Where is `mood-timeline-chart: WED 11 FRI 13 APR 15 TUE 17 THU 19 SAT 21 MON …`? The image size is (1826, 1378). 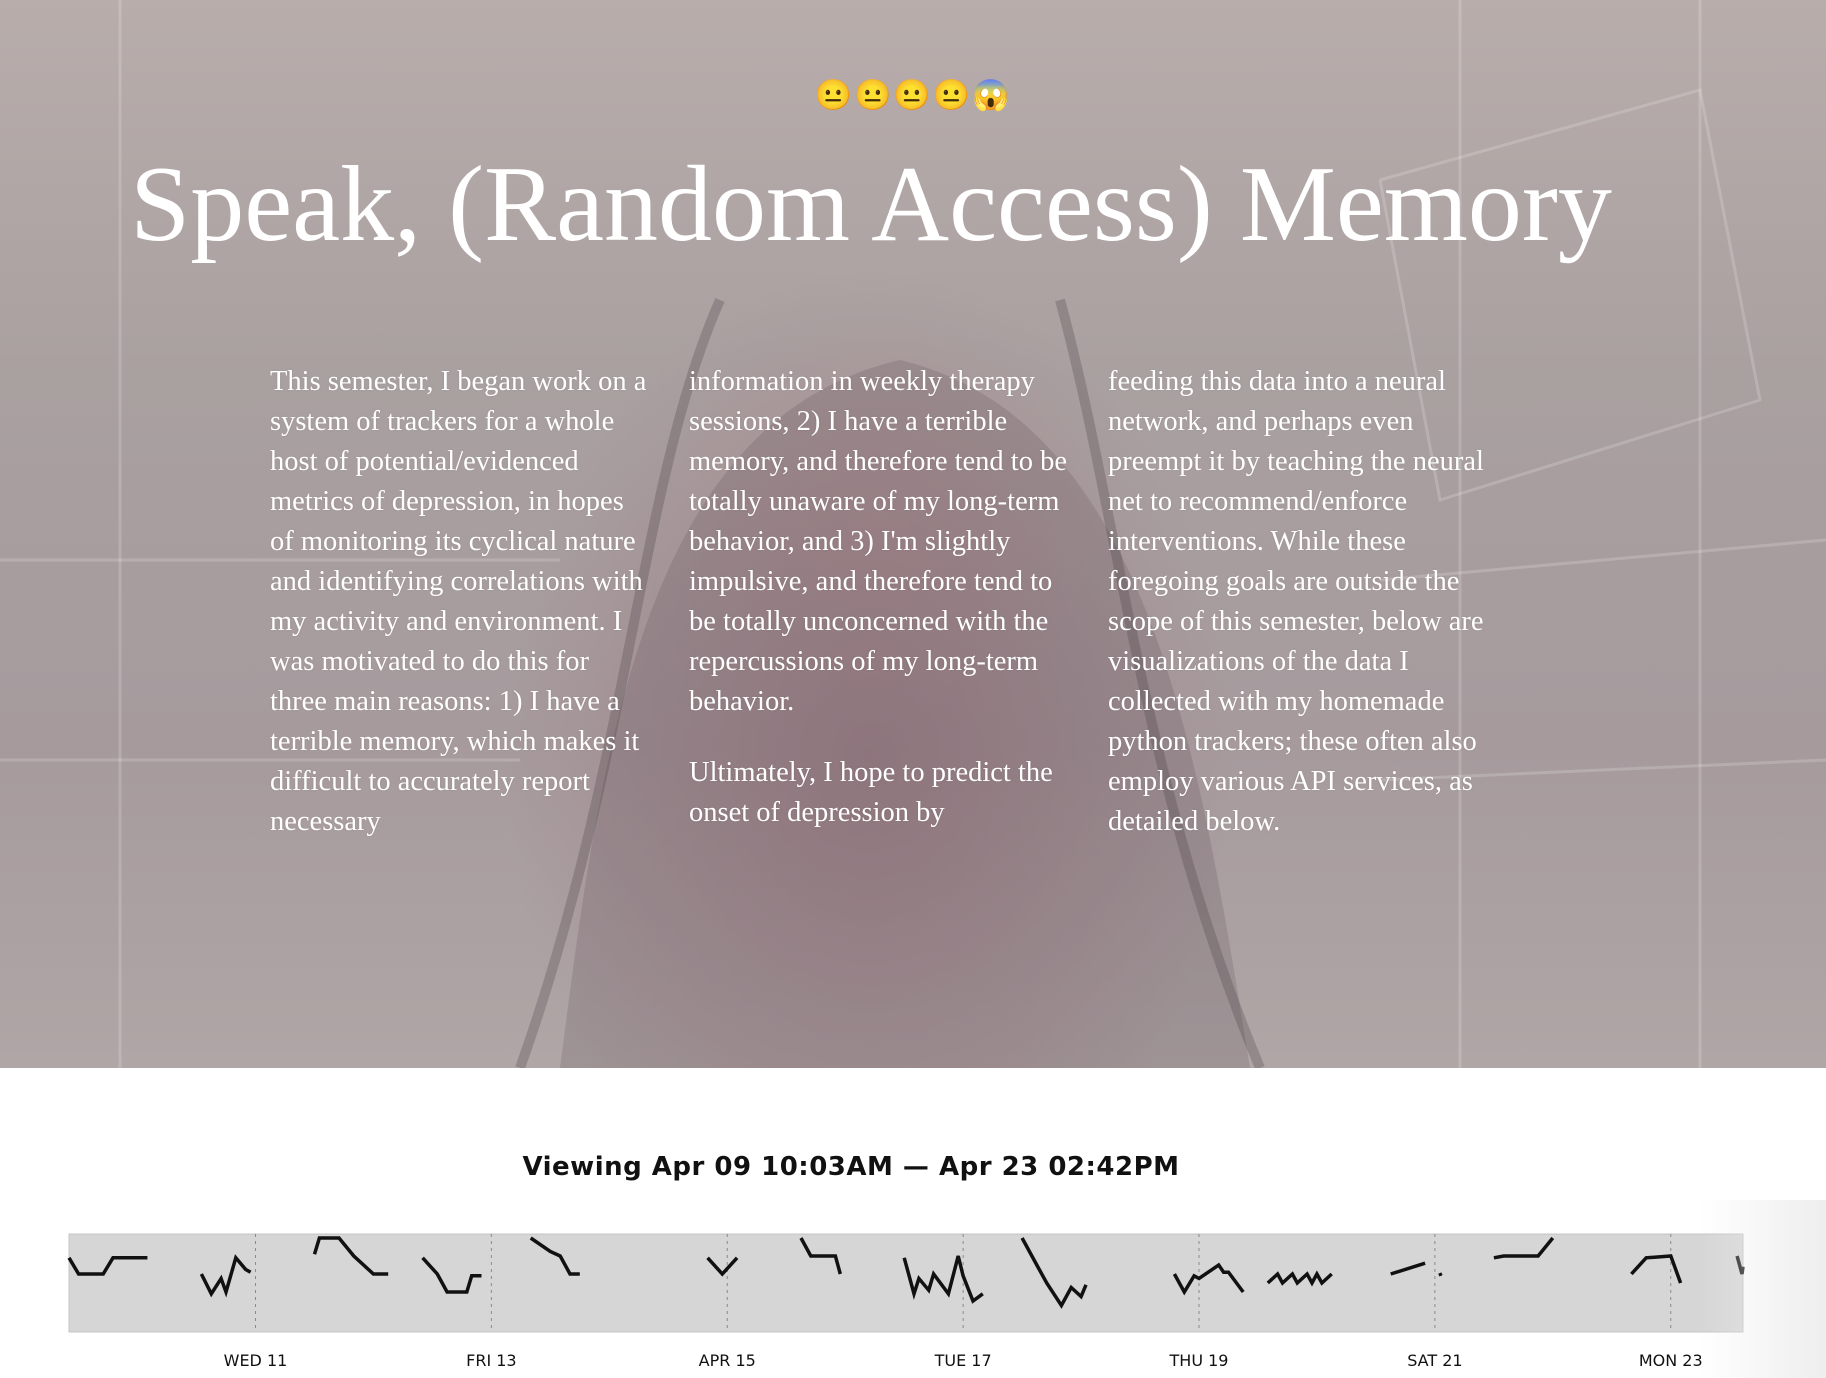 mood-timeline-chart: WED 11 FRI 13 APR 15 TUE 17 THU 19 SAT 21 MON … is located at coordinates (913, 1299).